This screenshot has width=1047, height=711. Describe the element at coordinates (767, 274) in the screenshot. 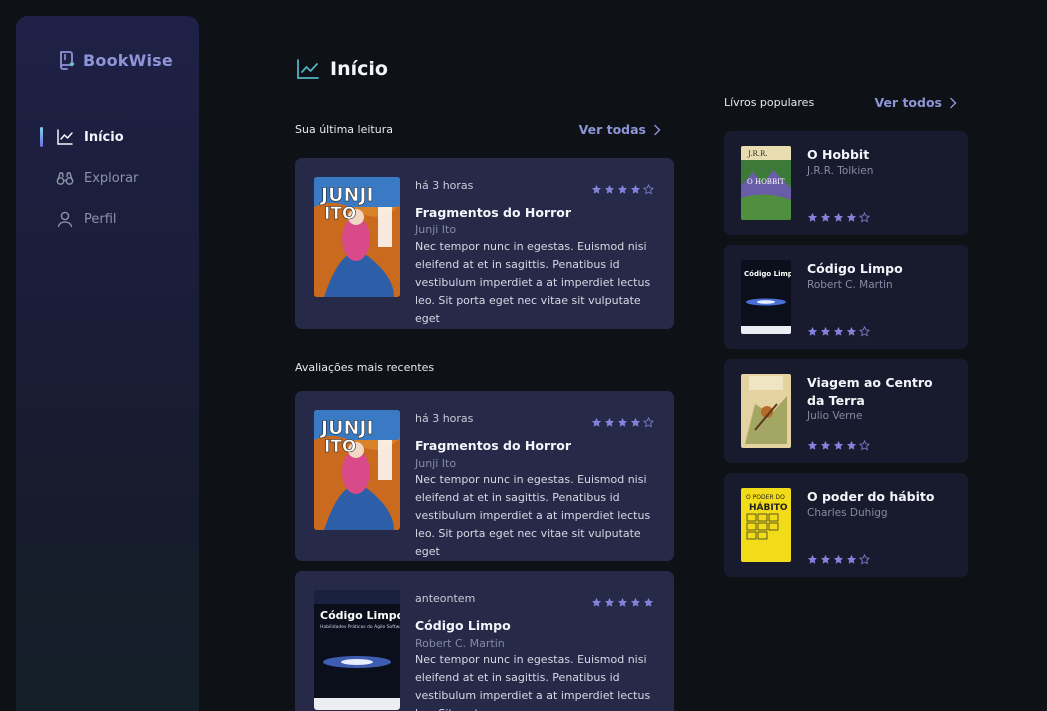

I see `svg-text: Código Limpo` at that location.